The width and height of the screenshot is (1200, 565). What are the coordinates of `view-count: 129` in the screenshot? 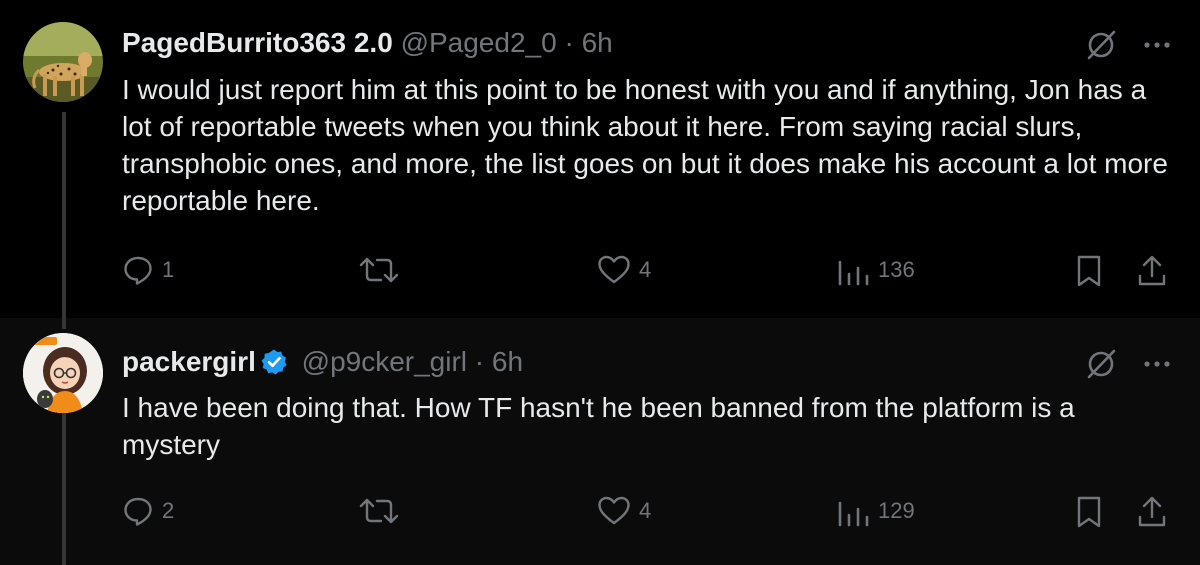 It's located at (896, 510).